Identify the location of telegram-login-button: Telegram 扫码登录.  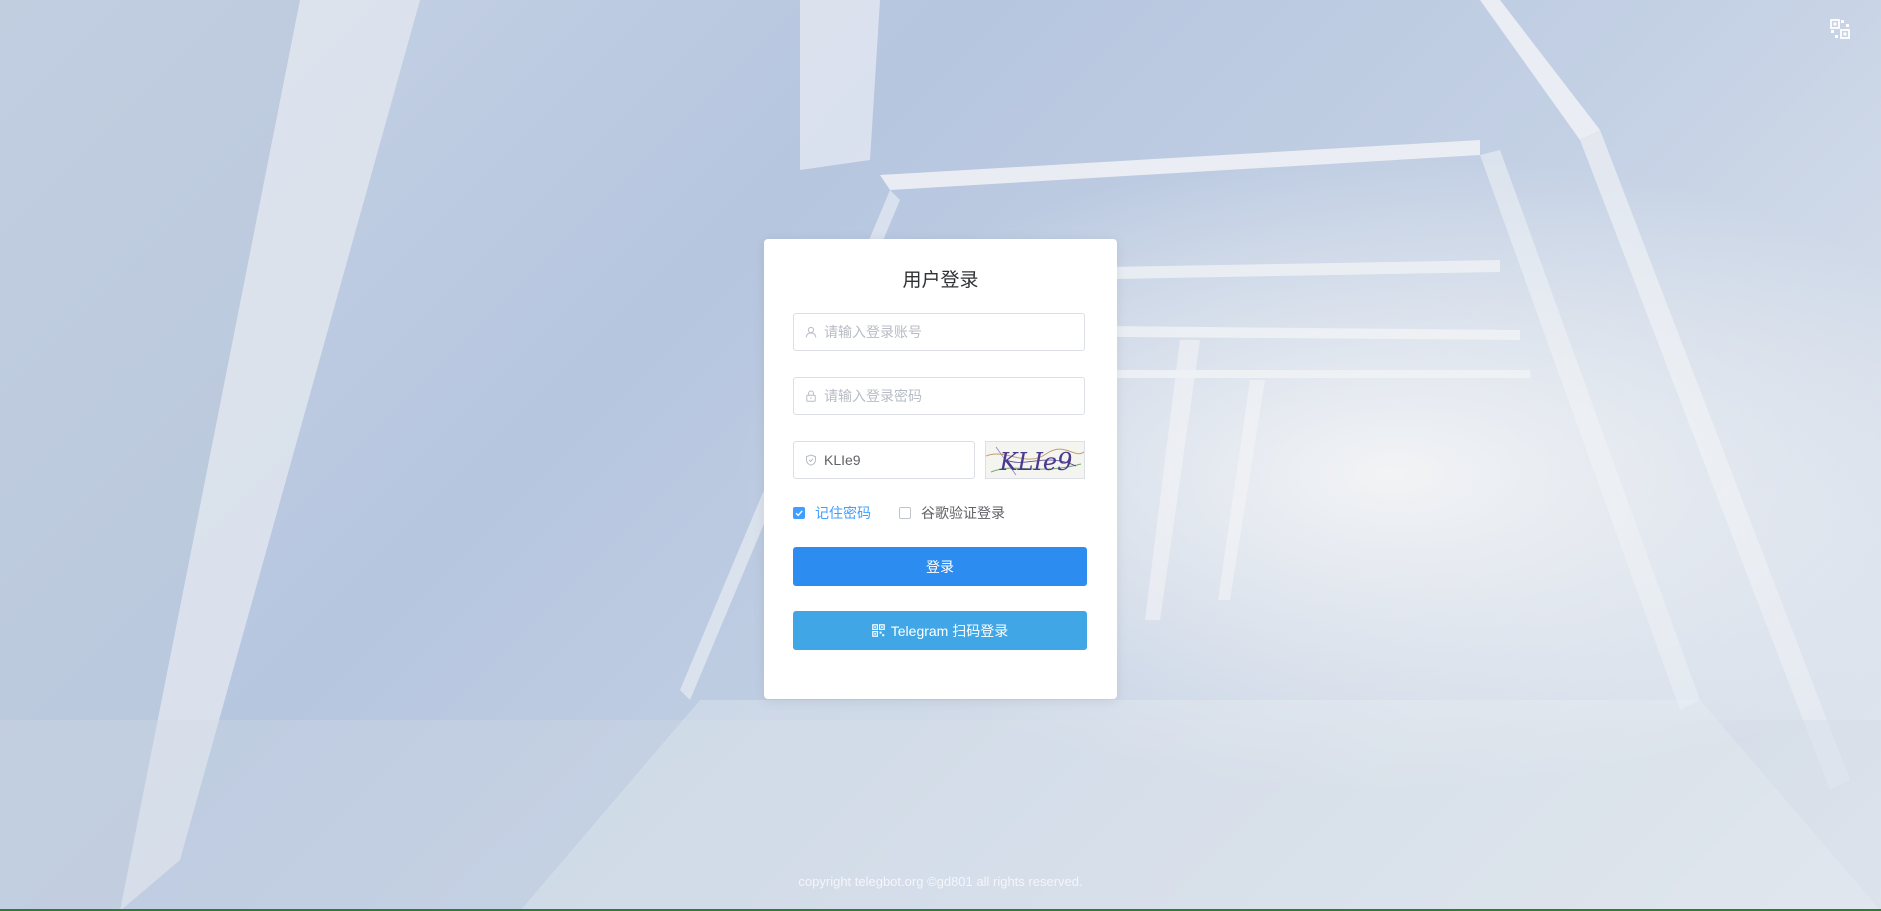
(940, 630).